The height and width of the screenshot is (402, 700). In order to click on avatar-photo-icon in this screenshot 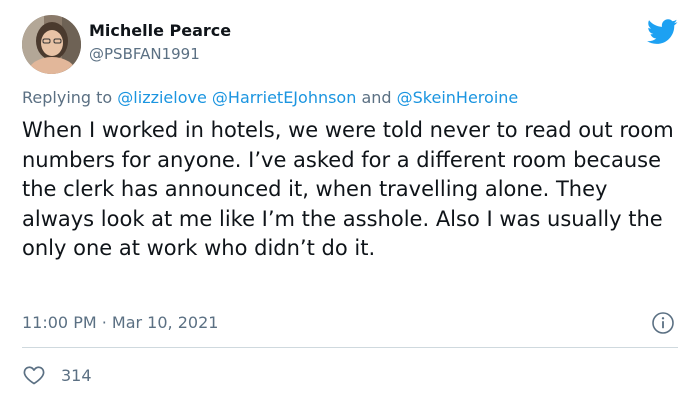, I will do `click(51, 44)`.